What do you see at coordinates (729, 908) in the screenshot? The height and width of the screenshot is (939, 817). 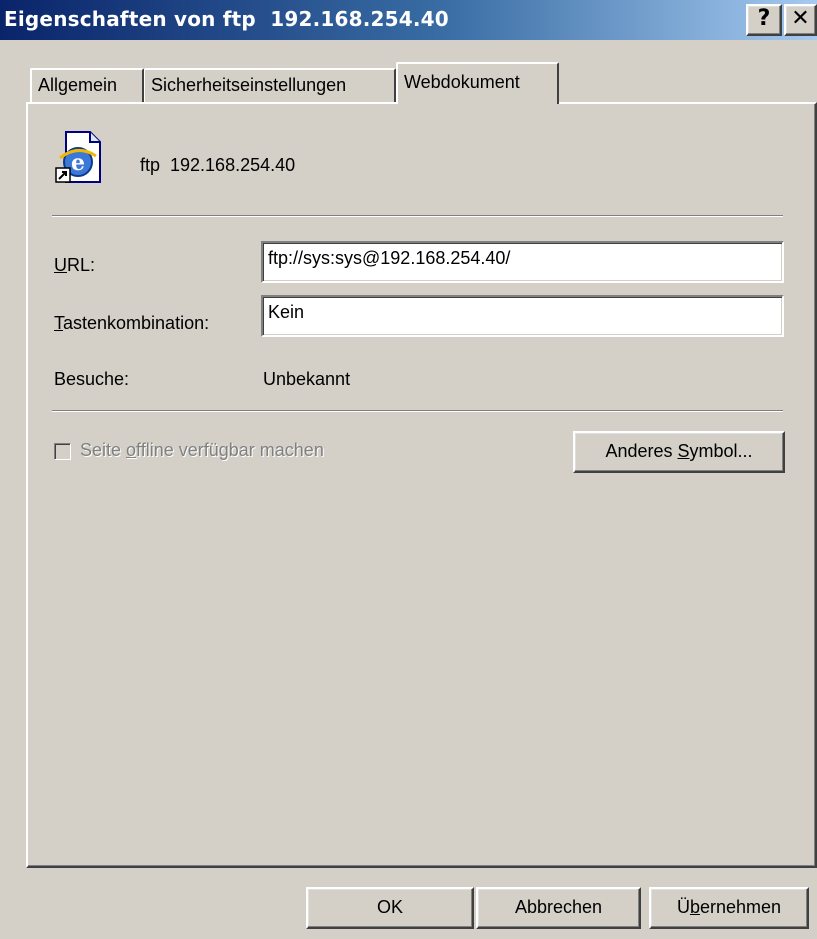 I see `apply-button: Übernehmen` at bounding box center [729, 908].